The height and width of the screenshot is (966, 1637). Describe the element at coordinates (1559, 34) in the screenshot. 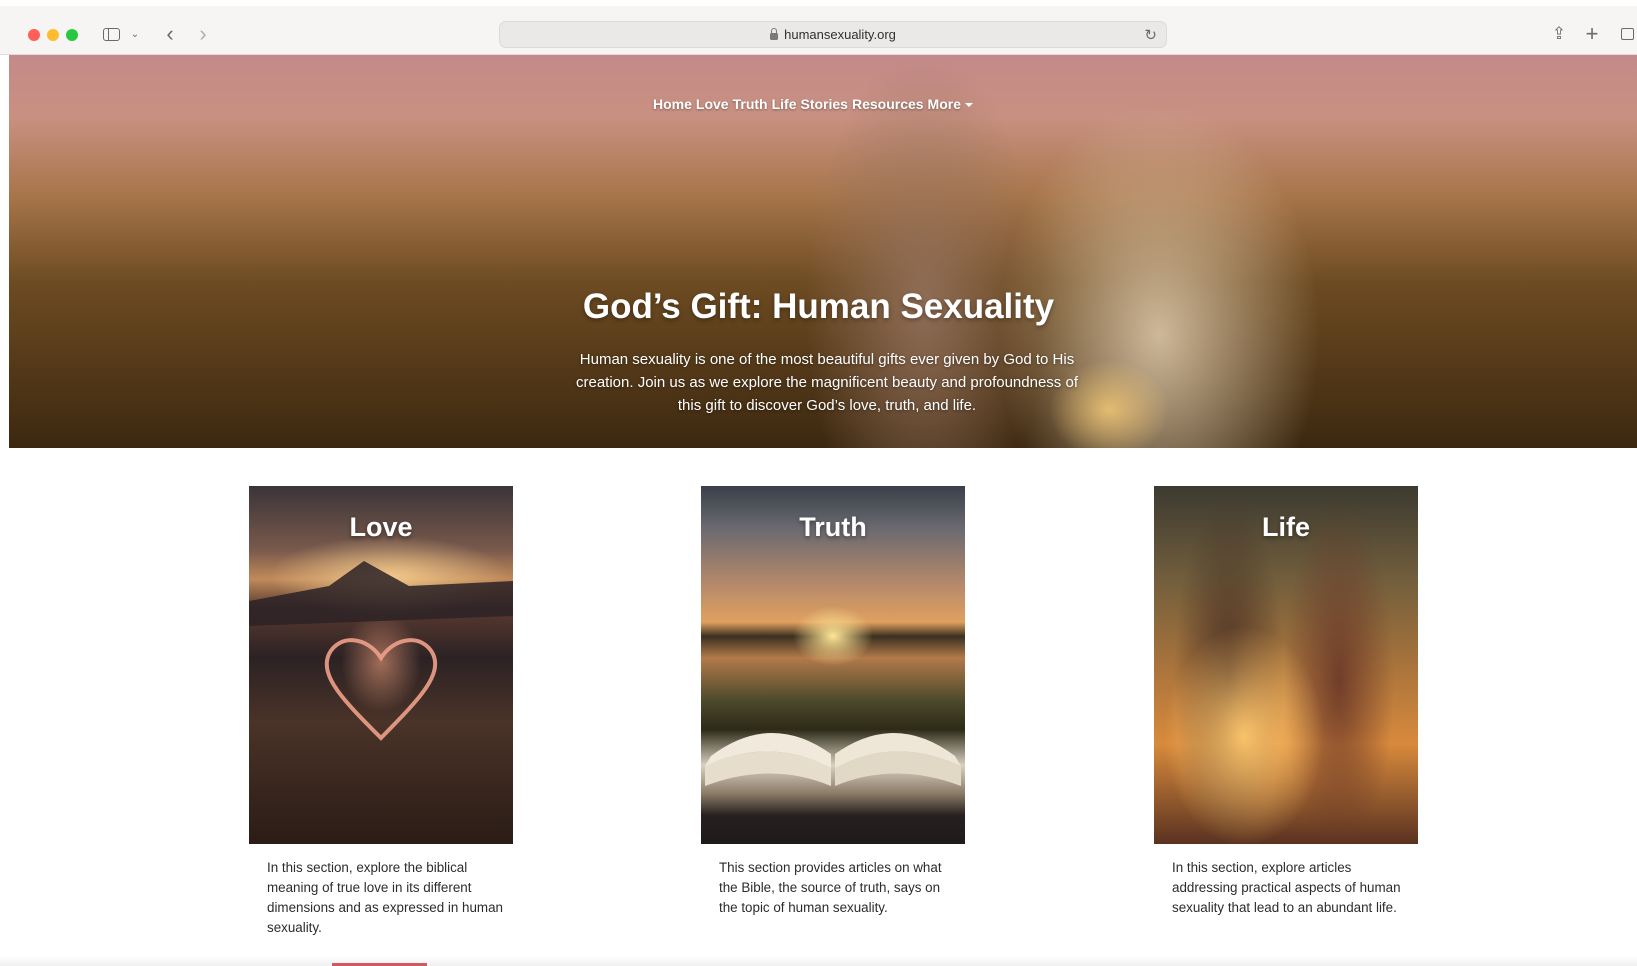

I see `share-icon: ⇪` at that location.